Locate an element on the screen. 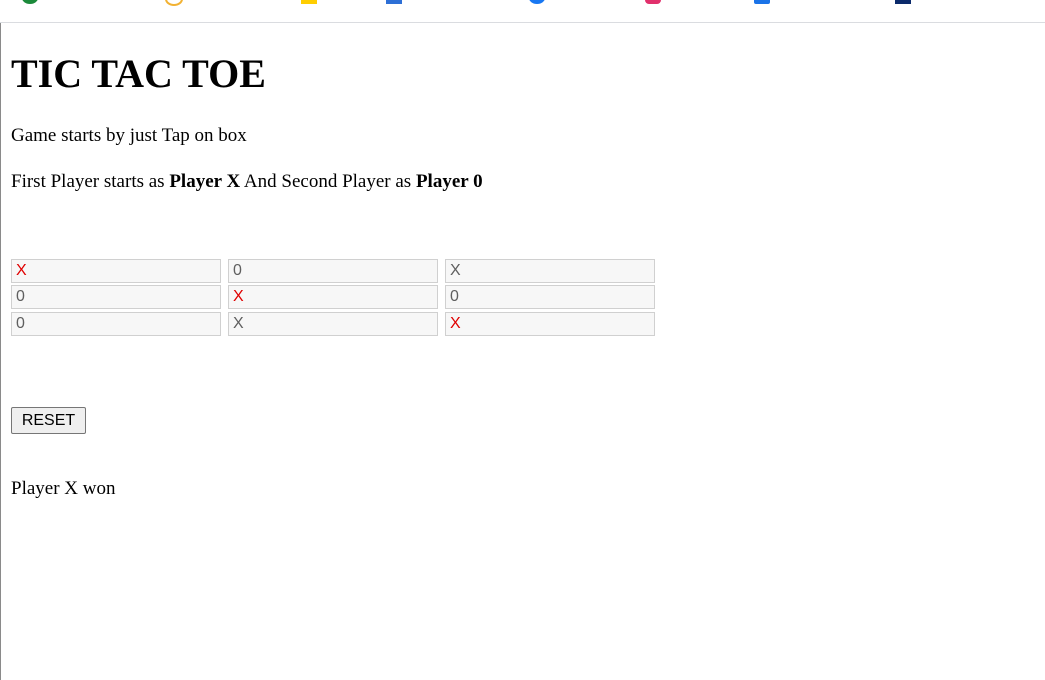 Image resolution: width=1045 pixels, height=680 pixels. bookmark-green-circle-icon is located at coordinates (30, 2).